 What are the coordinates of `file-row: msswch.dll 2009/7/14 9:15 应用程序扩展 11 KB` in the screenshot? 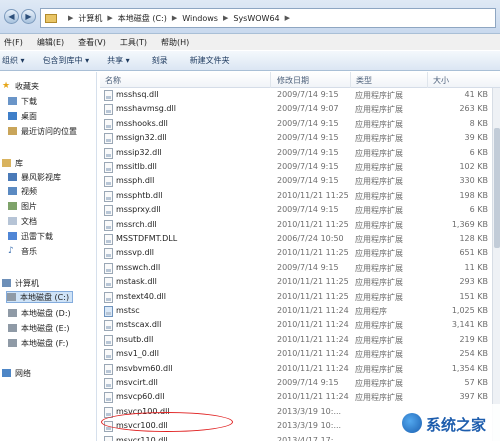 It's located at (300, 268).